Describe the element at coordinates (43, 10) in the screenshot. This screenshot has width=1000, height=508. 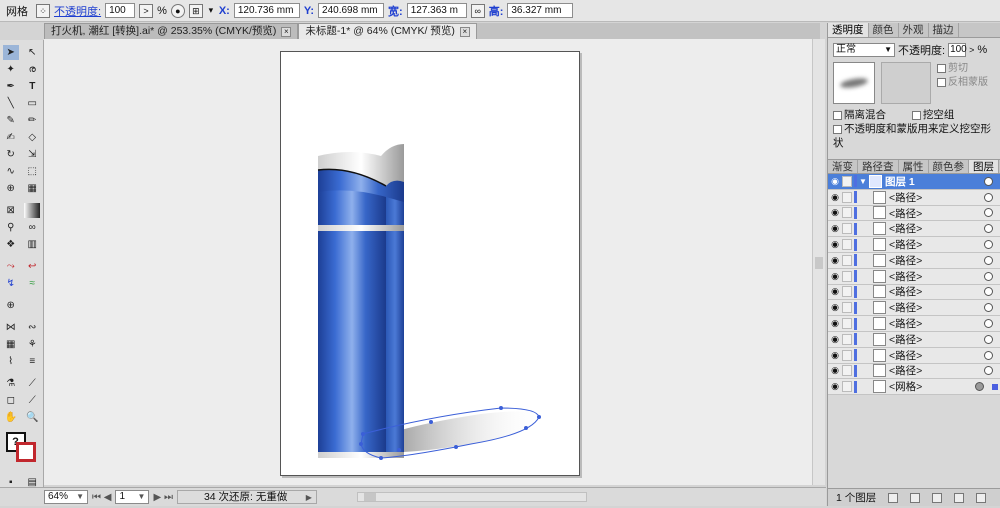
I see `recolor-icon: ⁘` at that location.